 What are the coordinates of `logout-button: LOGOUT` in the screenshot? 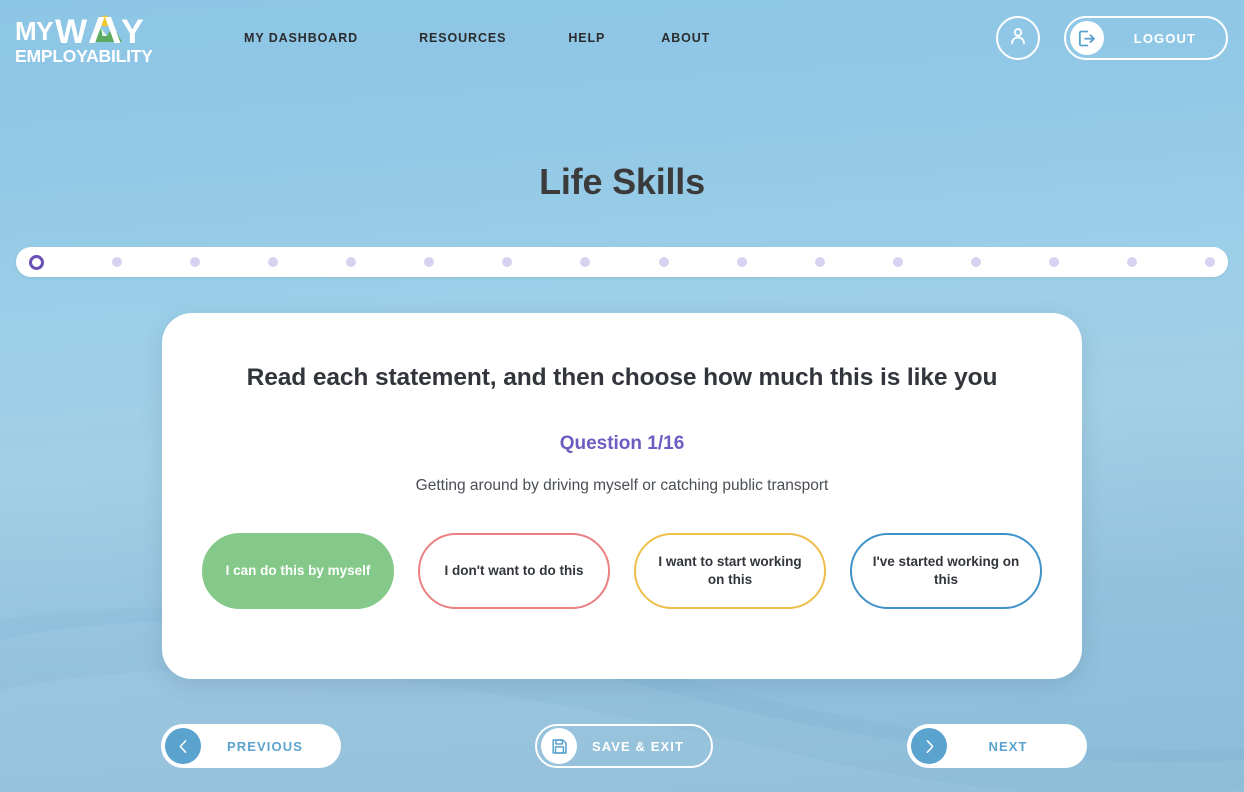 It's located at (1145, 38).